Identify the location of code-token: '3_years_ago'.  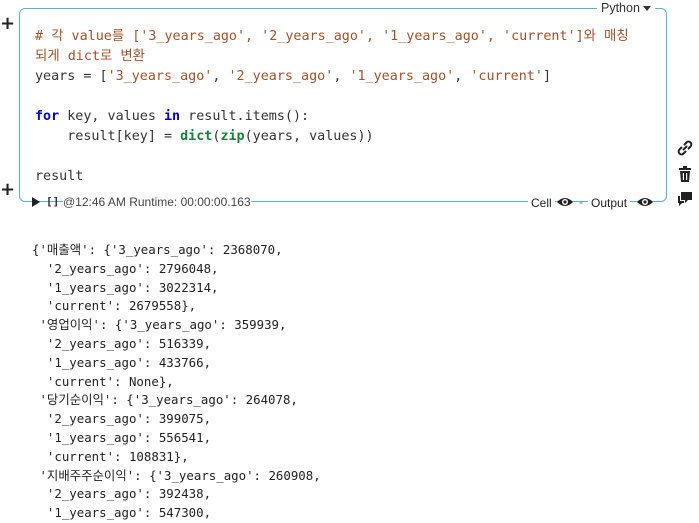
(160, 76).